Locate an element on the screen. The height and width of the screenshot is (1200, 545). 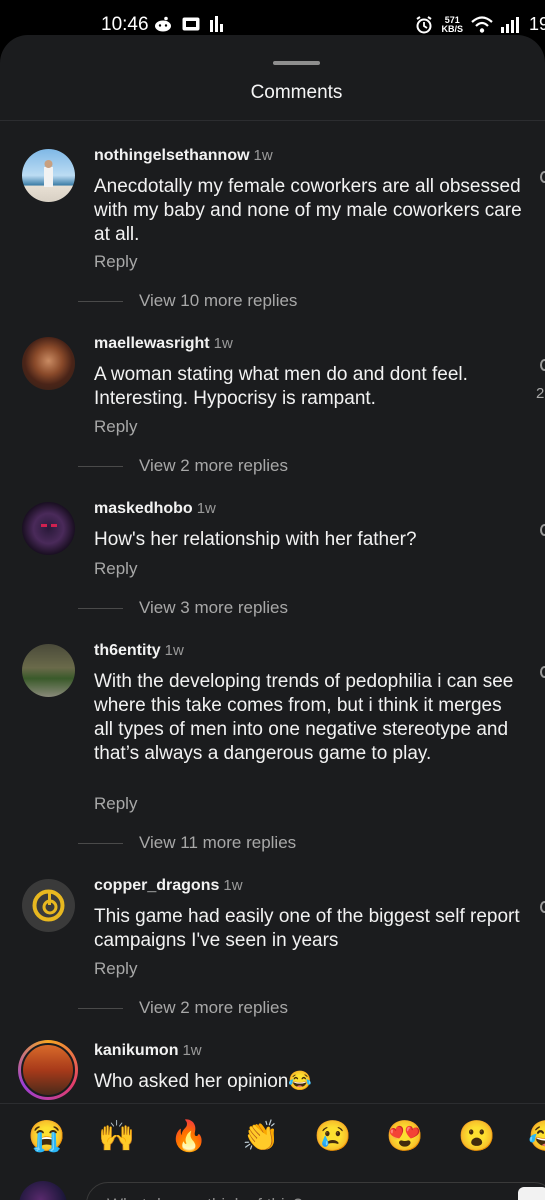
status-time: 10:46 is located at coordinates (125, 24).